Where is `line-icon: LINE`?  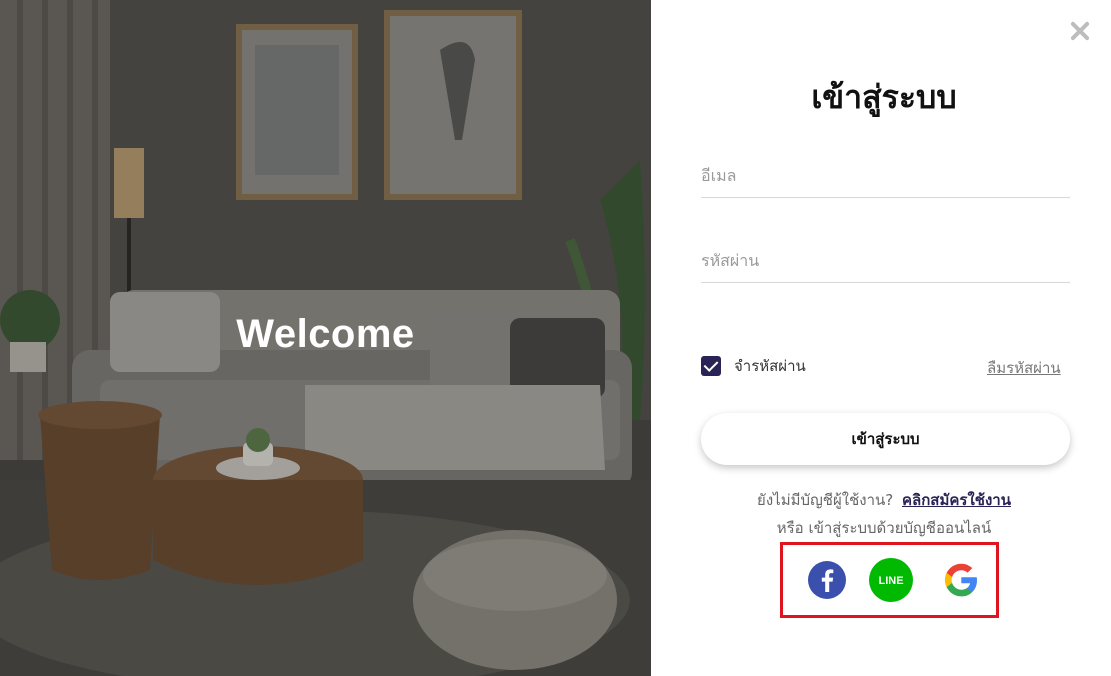
line-icon: LINE is located at coordinates (891, 580).